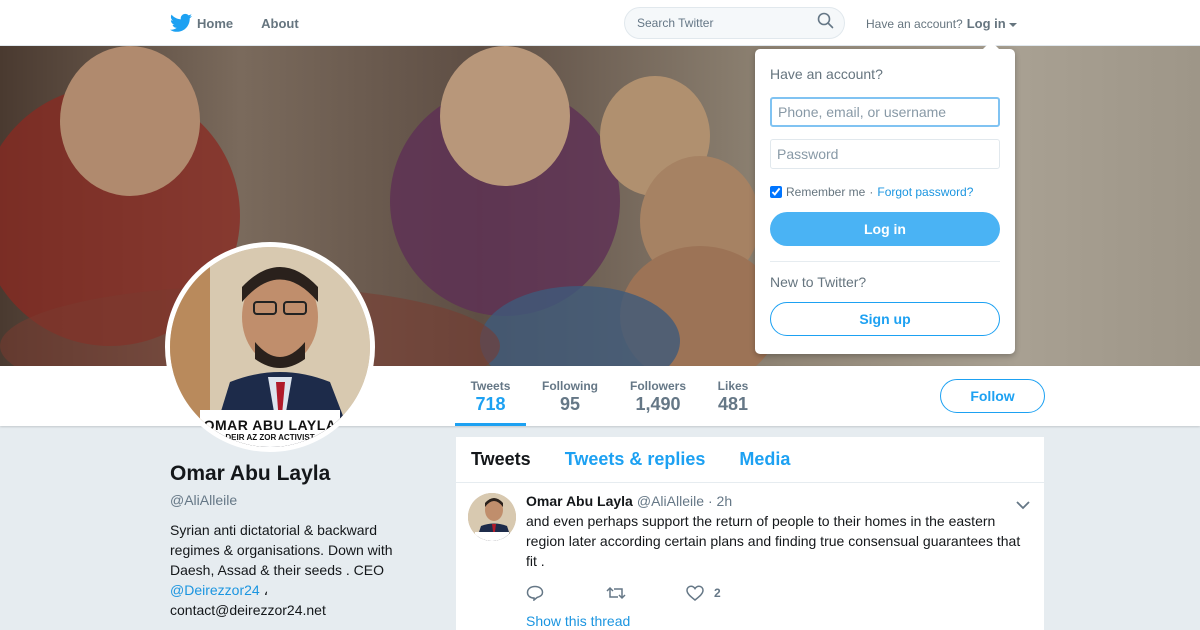 This screenshot has height=630, width=1200. Describe the element at coordinates (579, 501) in the screenshot. I see `tweet-author-name: Omar Abu Layla` at that location.